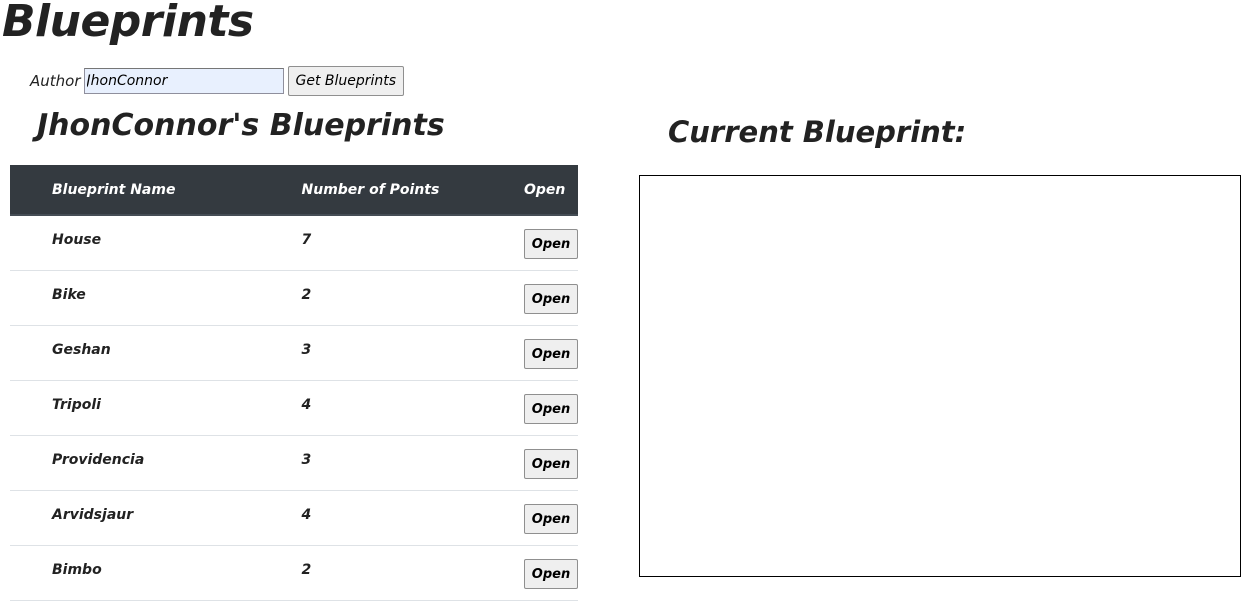 The image size is (1260, 605). Describe the element at coordinates (156, 298) in the screenshot. I see `blueprint-name-cell: Bike` at that location.